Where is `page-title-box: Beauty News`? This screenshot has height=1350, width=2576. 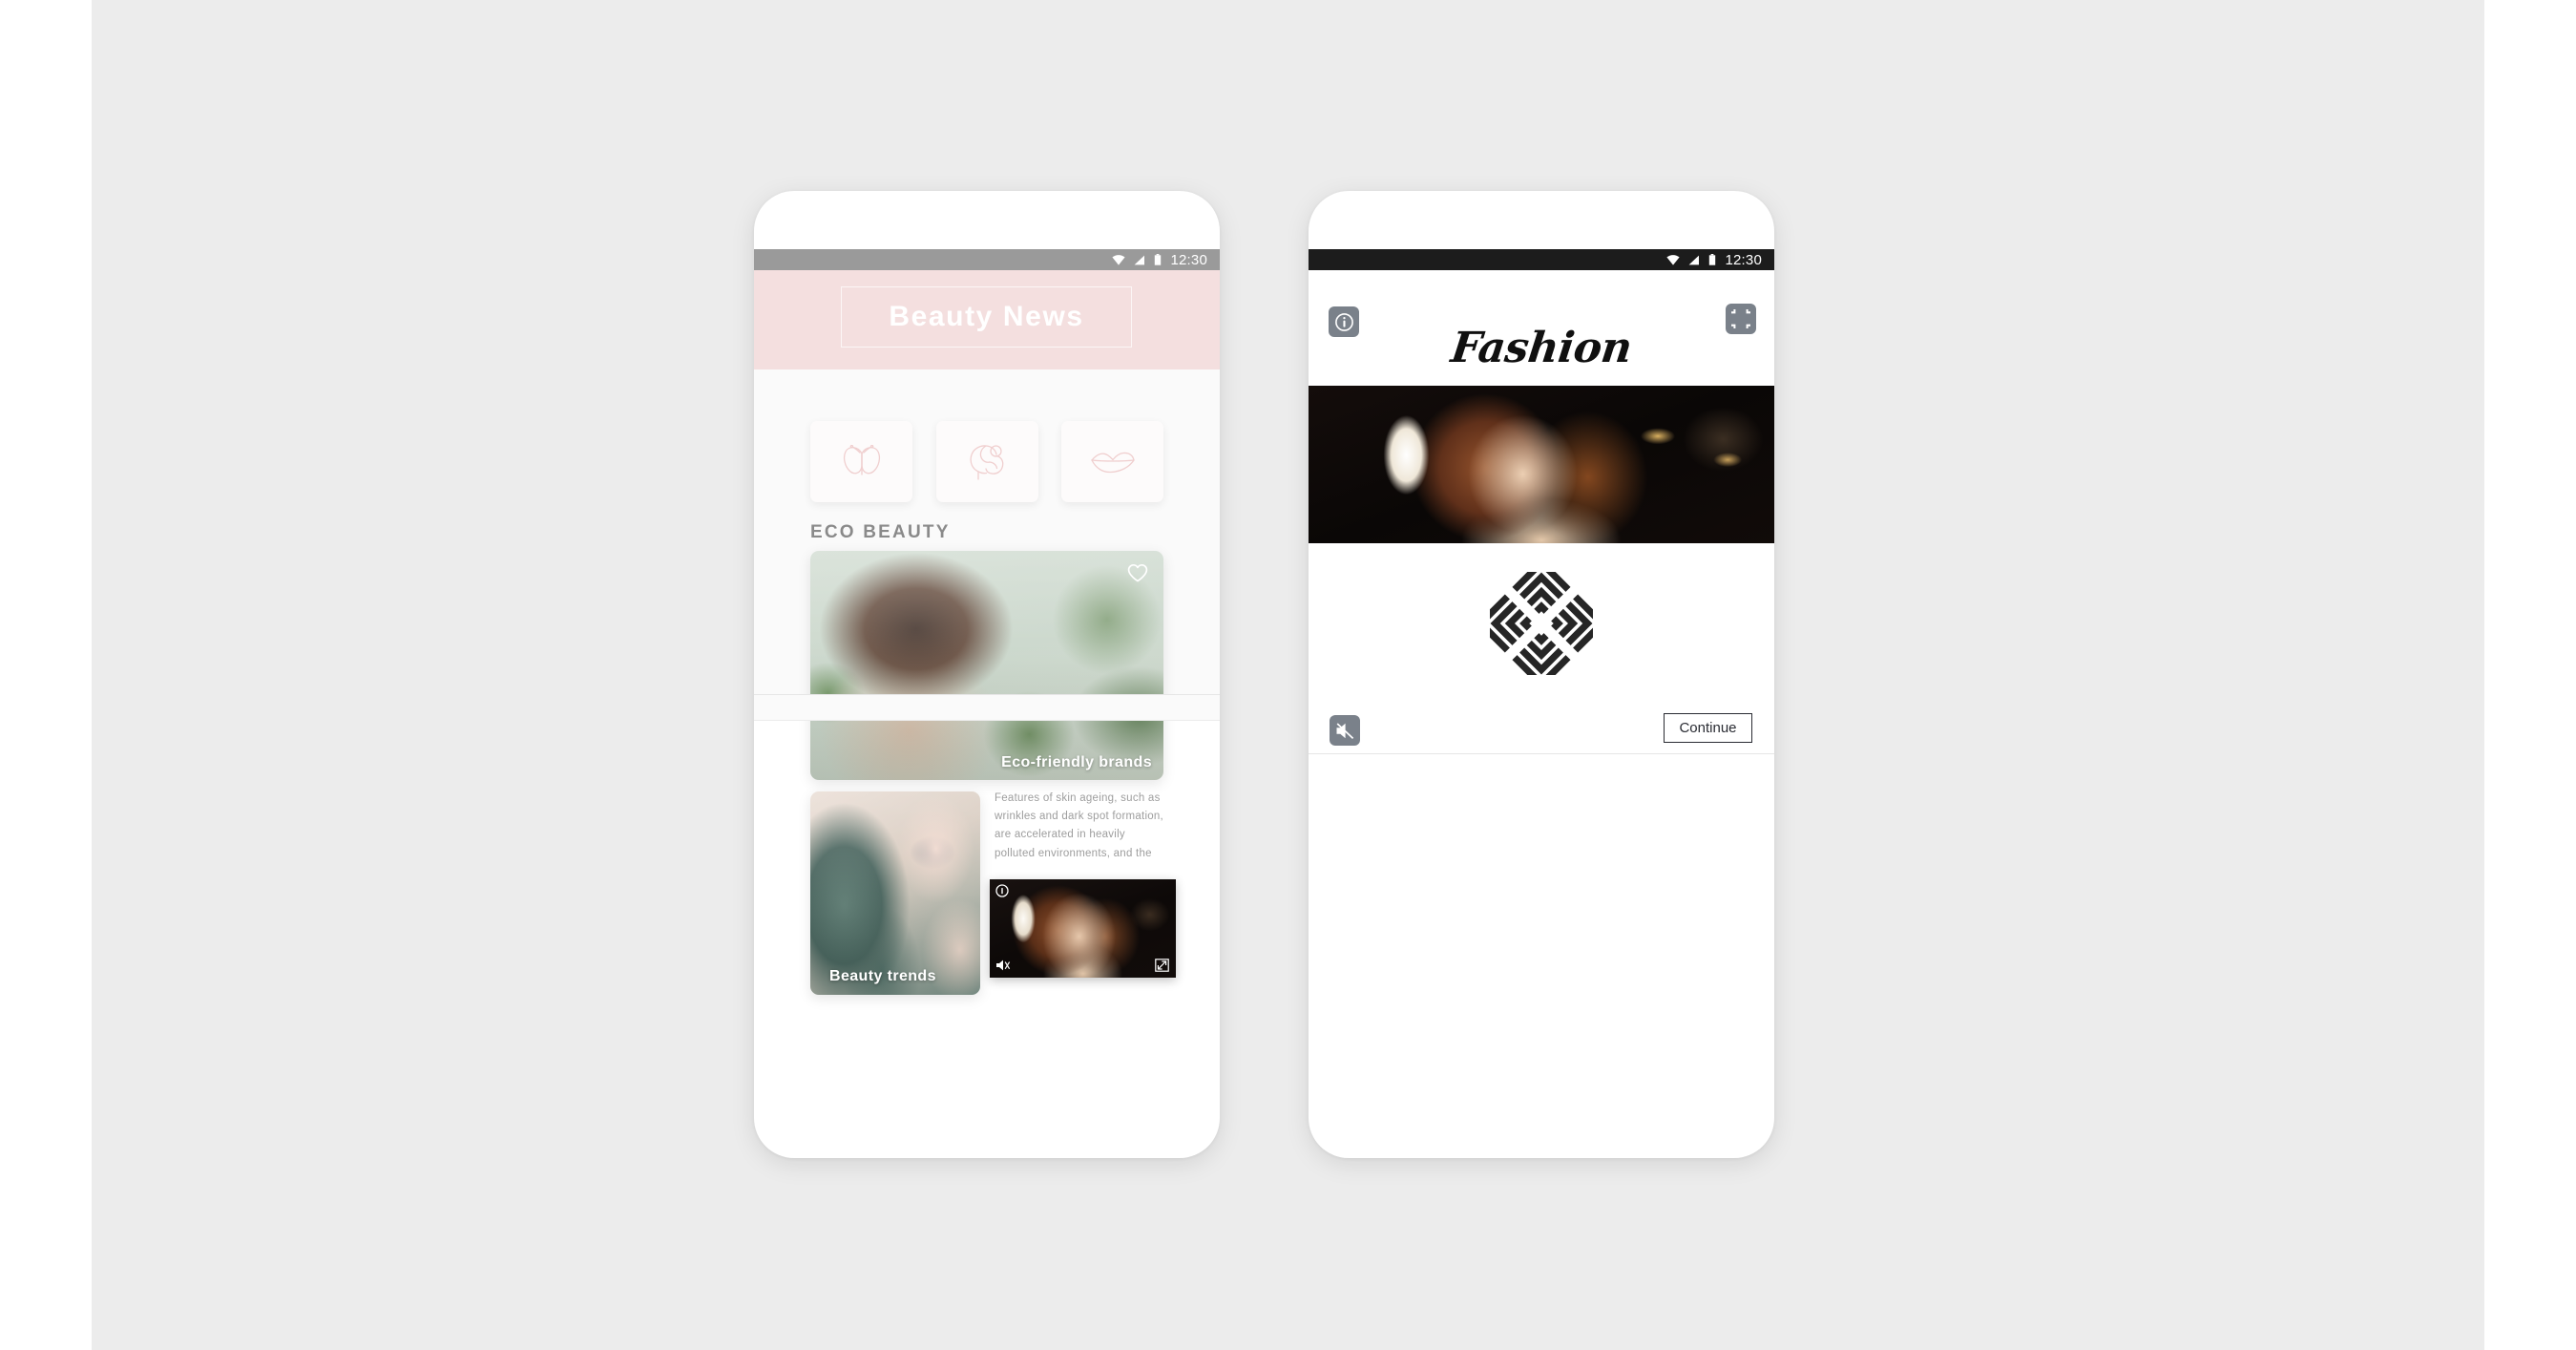 page-title-box: Beauty News is located at coordinates (986, 317).